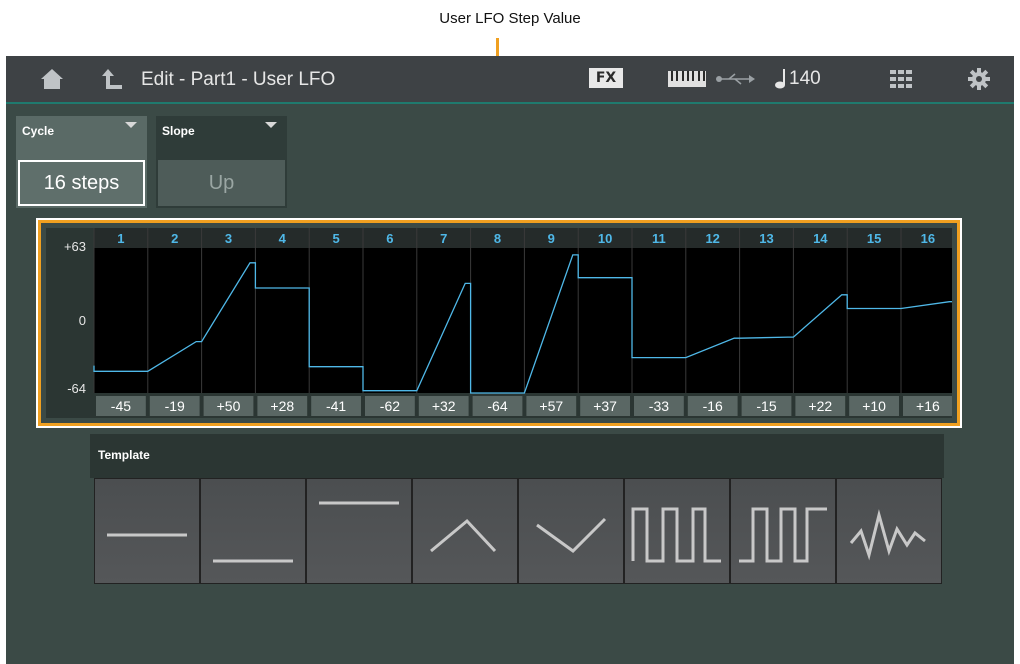 The width and height of the screenshot is (1020, 664). I want to click on step-number: 6, so click(389, 238).